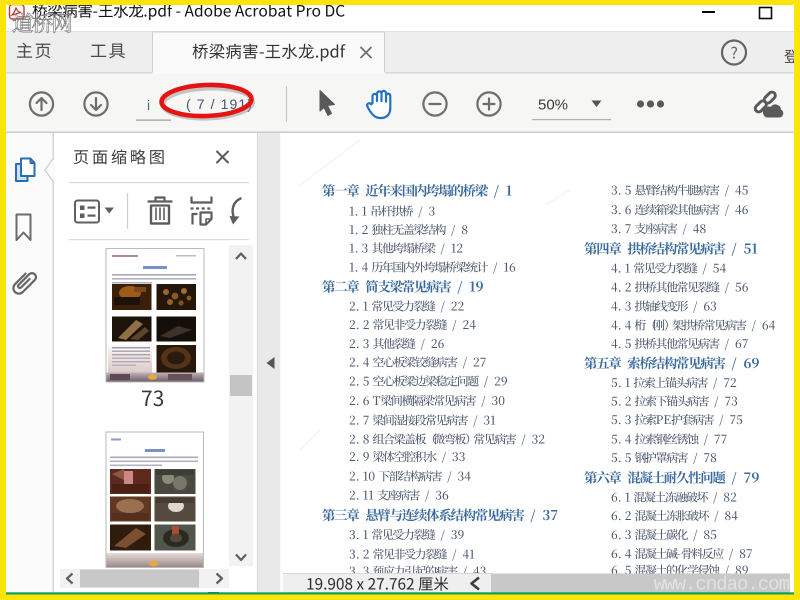 The height and width of the screenshot is (600, 800). What do you see at coordinates (722, 585) in the screenshot?
I see `svg-text: www.cndao.com` at bounding box center [722, 585].